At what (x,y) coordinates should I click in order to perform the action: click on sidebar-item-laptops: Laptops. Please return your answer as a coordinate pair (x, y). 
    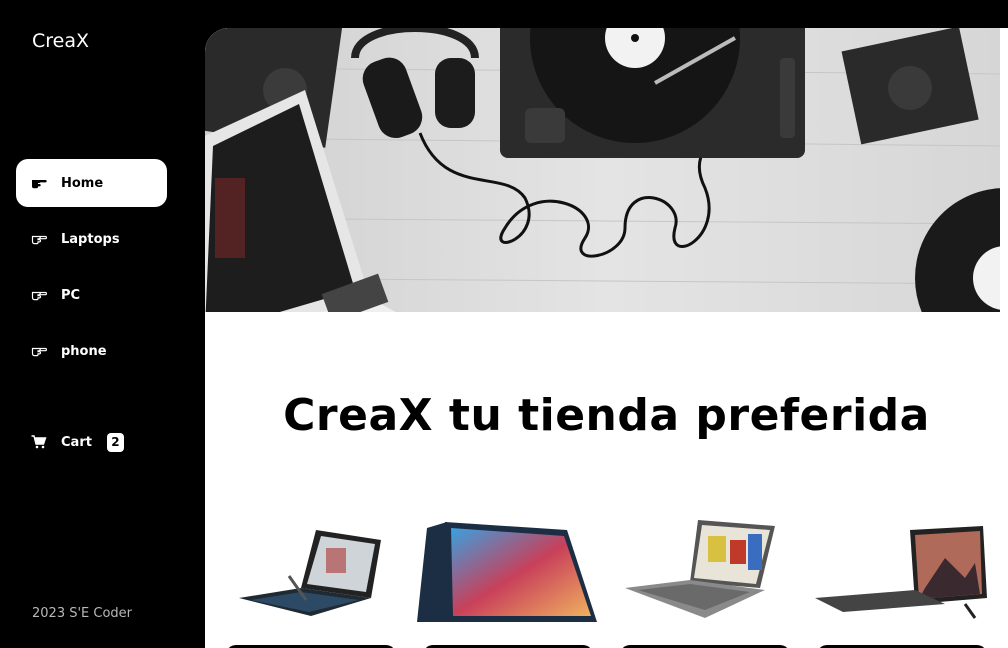
    Looking at the image, I should click on (91, 239).